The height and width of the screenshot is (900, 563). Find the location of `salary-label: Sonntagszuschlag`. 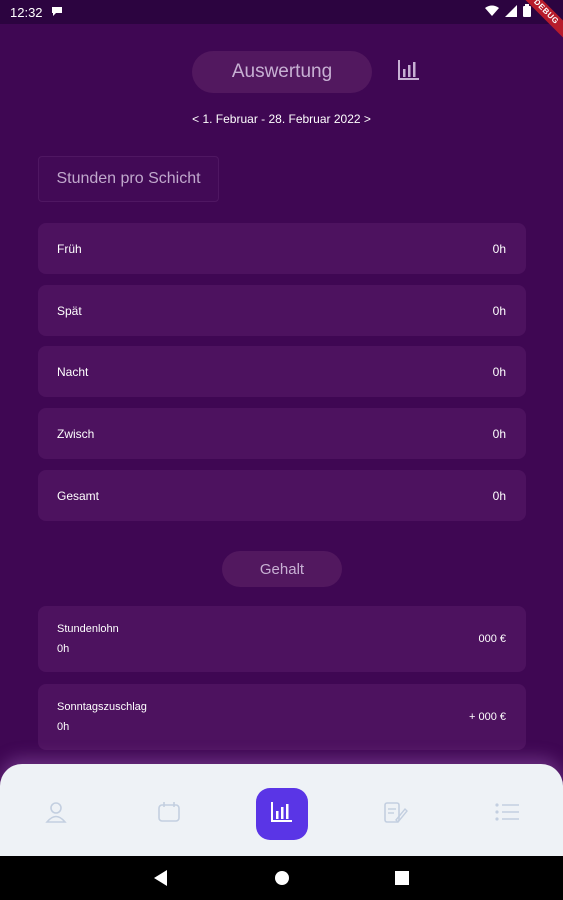

salary-label: Sonntagszuschlag is located at coordinates (102, 707).